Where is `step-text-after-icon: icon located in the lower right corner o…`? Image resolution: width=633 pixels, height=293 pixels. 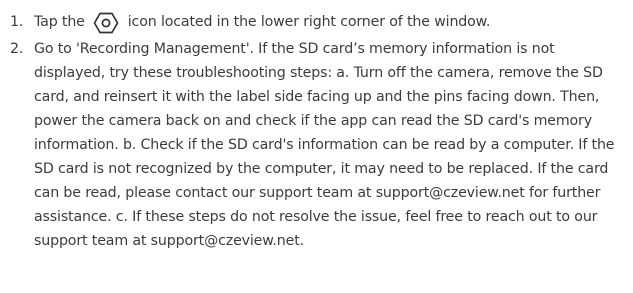 step-text-after-icon: icon located in the lower right corner o… is located at coordinates (309, 22).